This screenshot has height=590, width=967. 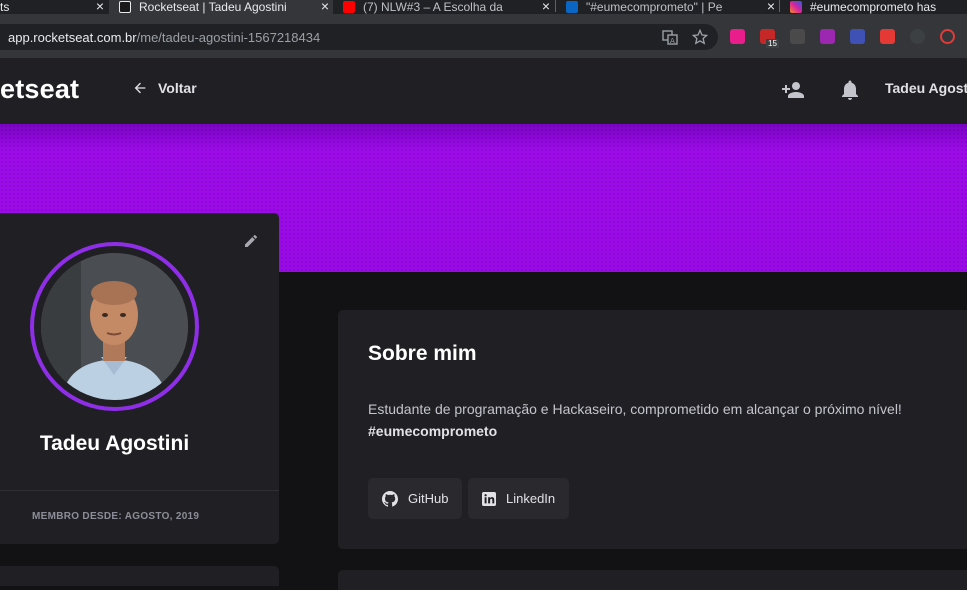 I want to click on tab-title: (7) NLW#3 – A Escolha da, so click(x=433, y=7).